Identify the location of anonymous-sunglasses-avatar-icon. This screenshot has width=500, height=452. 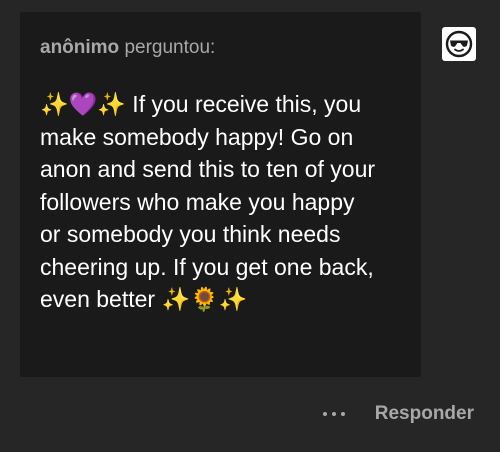
(459, 44).